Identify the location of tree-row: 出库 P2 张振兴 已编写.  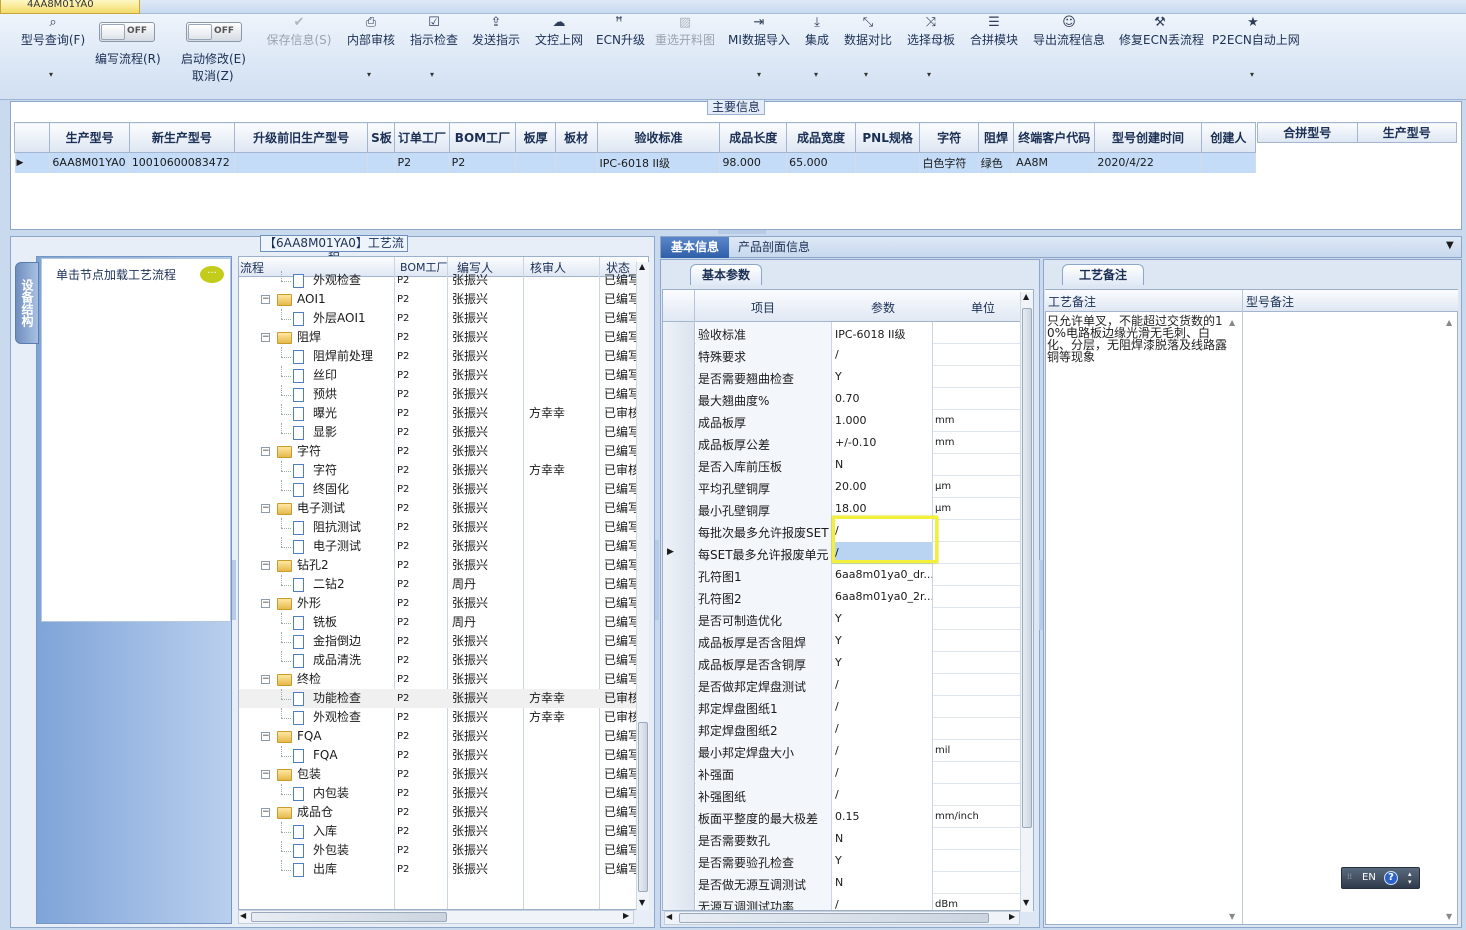
(438, 869).